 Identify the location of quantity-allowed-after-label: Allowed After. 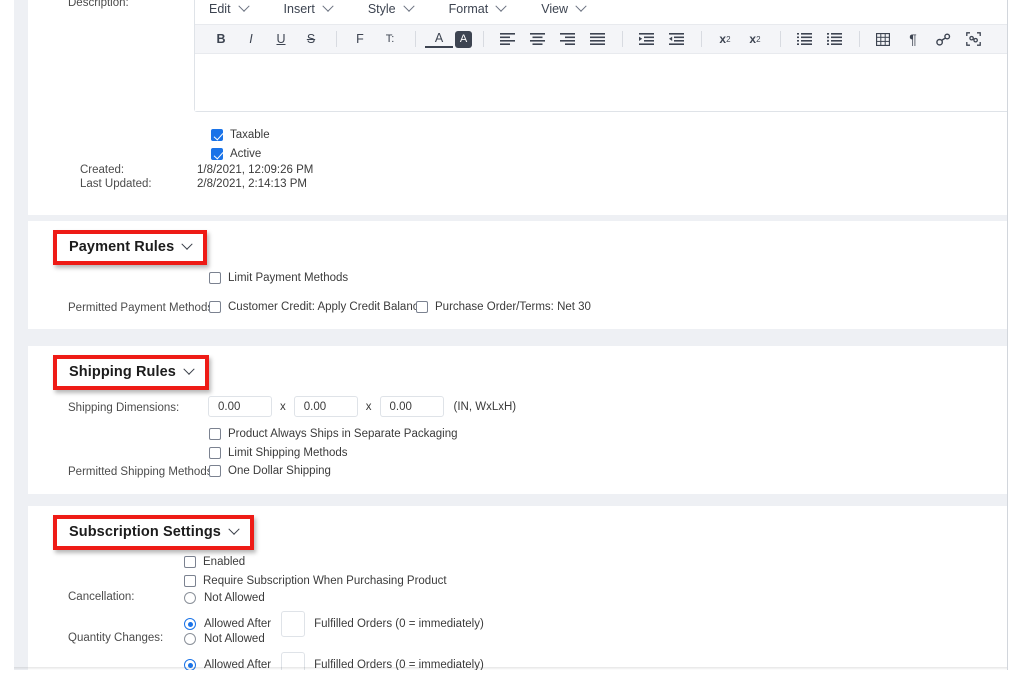
(238, 664).